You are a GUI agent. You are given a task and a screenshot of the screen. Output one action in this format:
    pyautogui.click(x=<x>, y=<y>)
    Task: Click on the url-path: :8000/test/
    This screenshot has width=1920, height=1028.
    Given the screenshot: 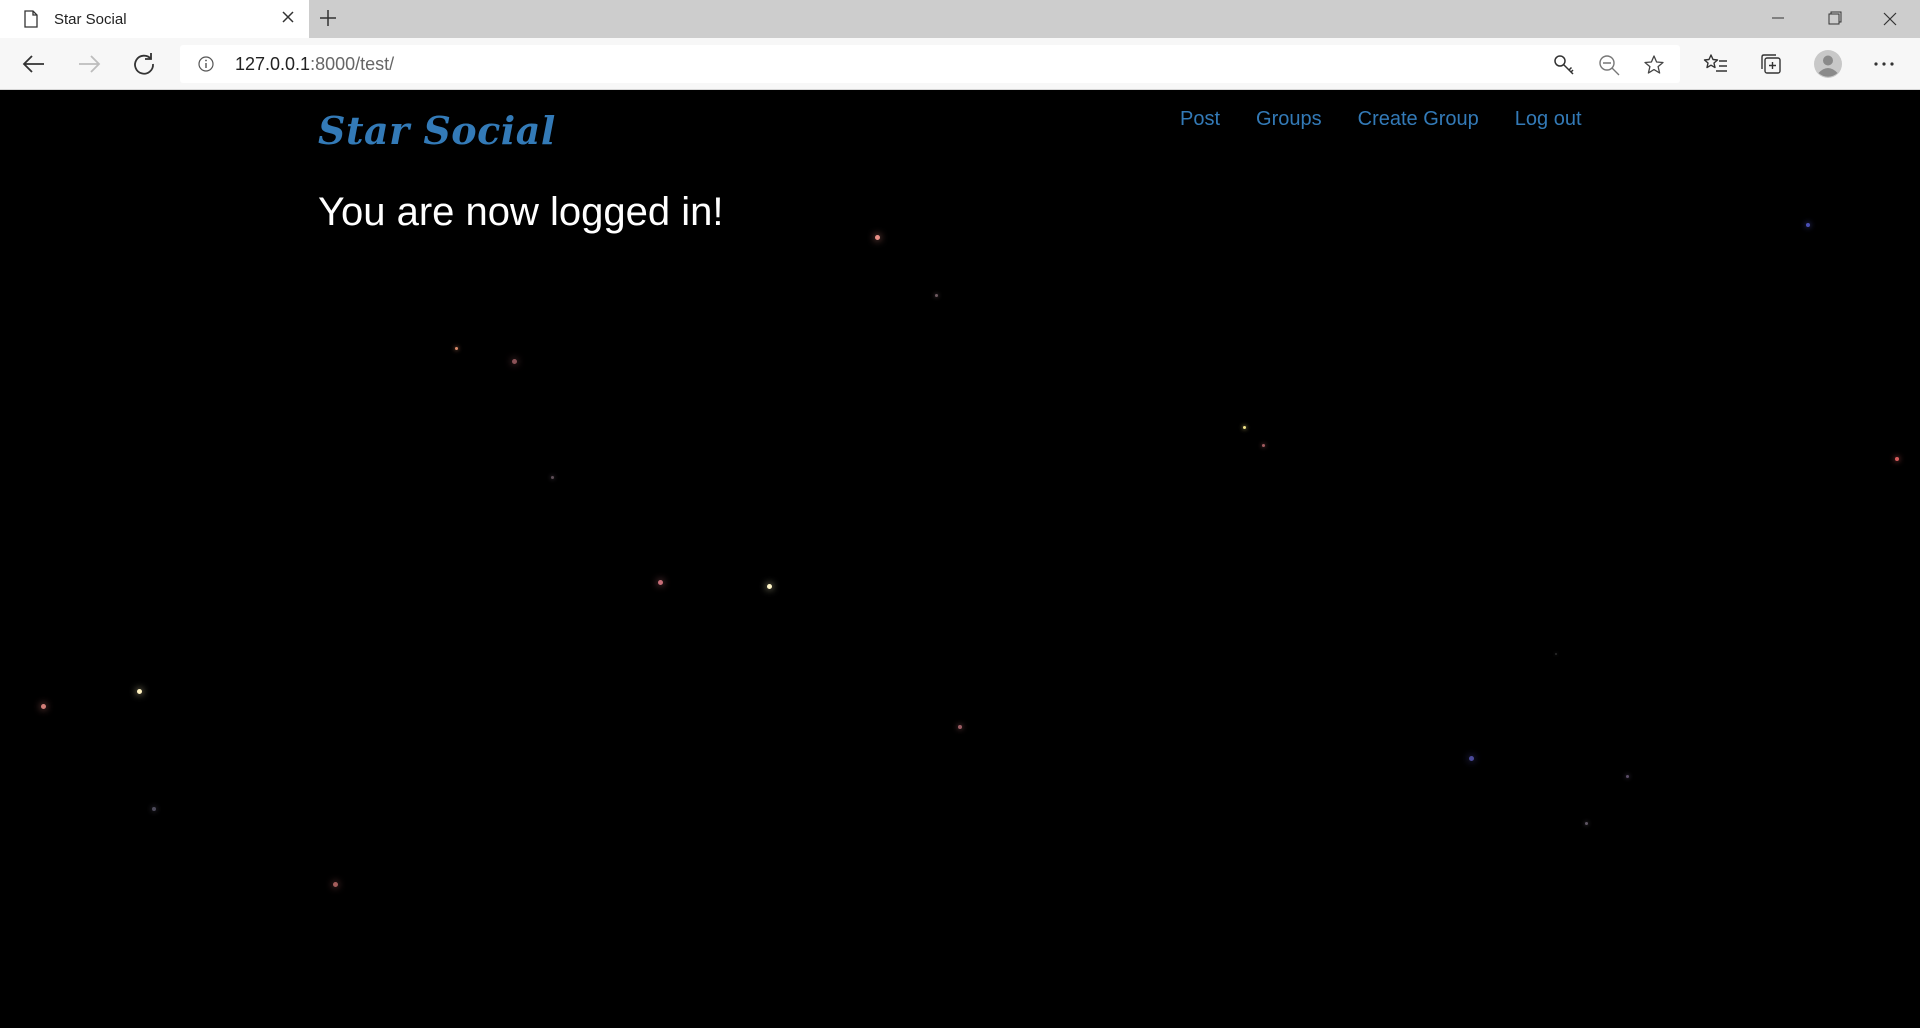 What is the action you would take?
    pyautogui.click(x=352, y=64)
    